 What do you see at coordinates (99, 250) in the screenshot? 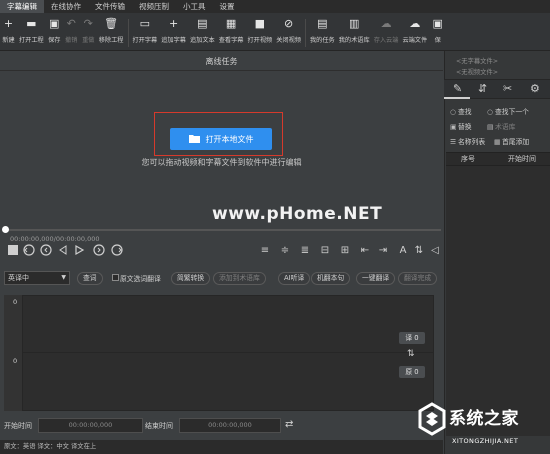
I see `forward-icon` at bounding box center [99, 250].